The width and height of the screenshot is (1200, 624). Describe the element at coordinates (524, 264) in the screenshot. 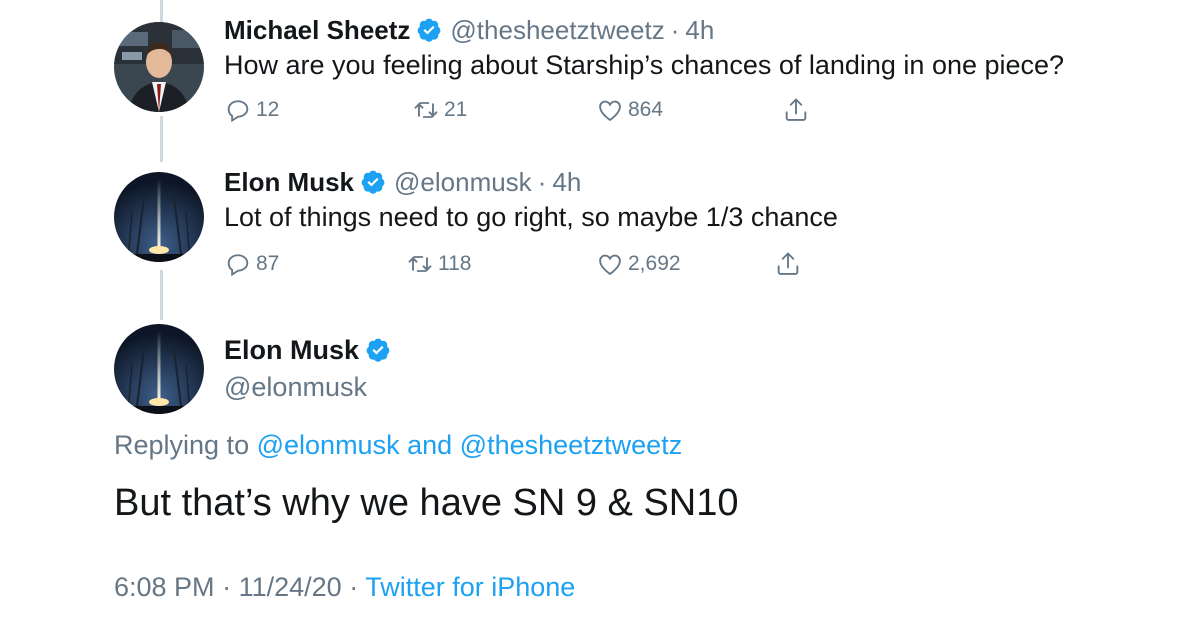

I see `tweet-2-actions: 87 118 2,692` at that location.